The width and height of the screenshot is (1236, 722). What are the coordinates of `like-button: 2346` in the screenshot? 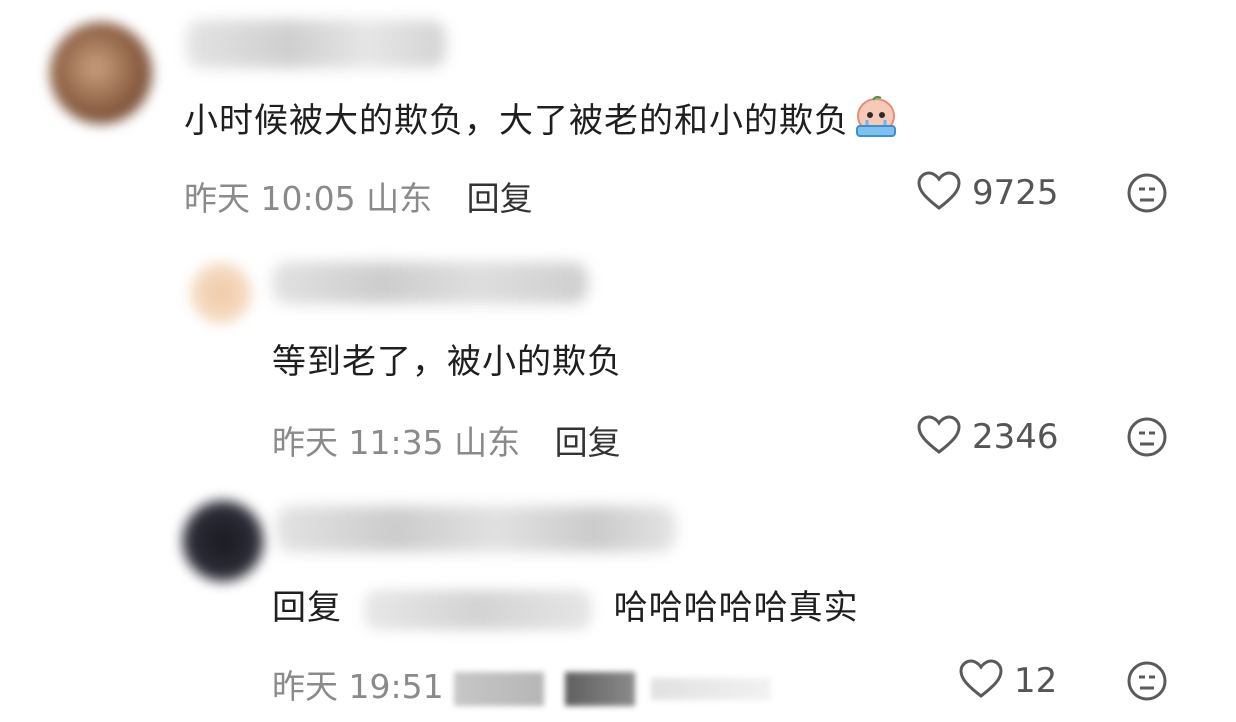 It's located at (987, 437).